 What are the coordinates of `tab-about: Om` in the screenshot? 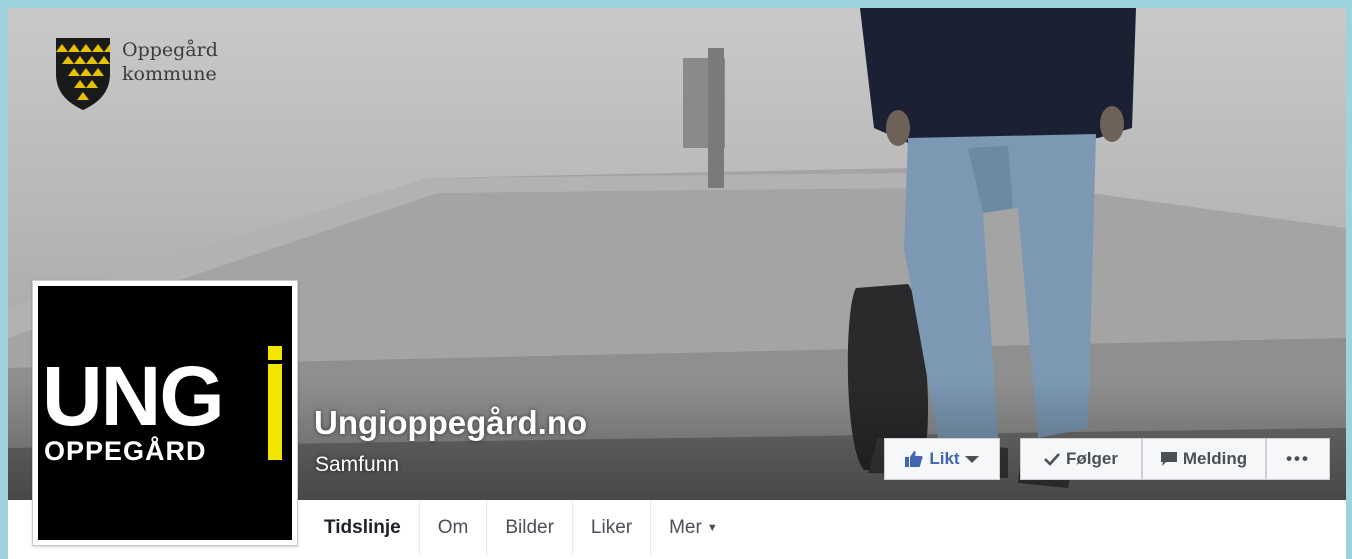 It's located at (454, 528).